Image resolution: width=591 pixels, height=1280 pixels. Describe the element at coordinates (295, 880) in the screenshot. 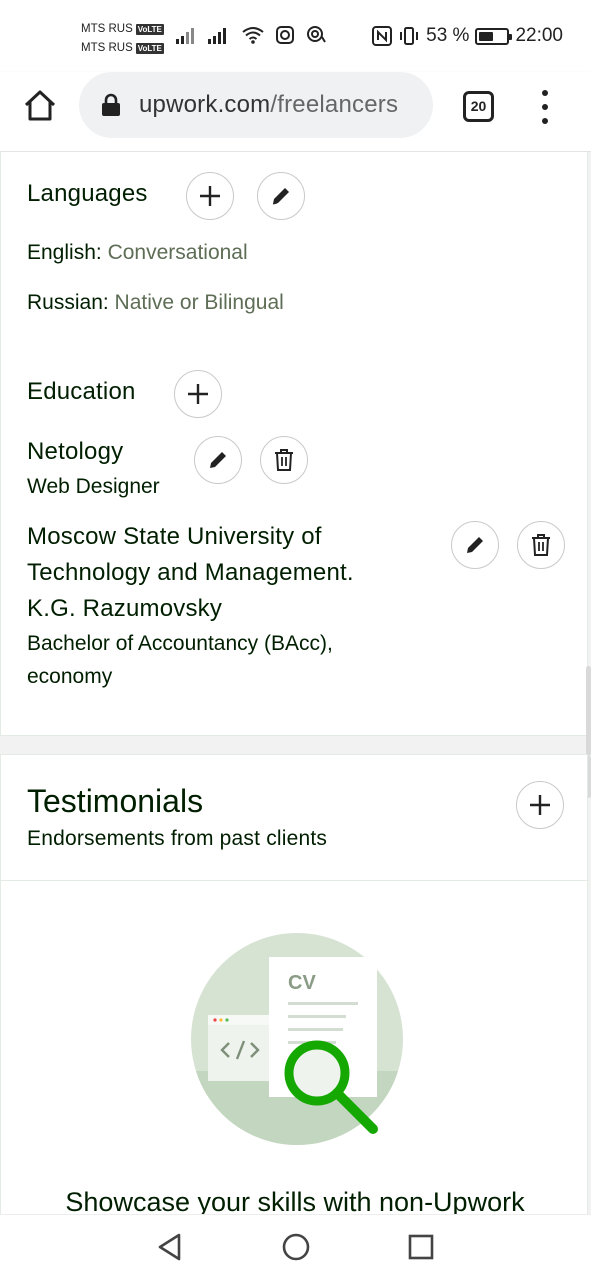

I see `divider` at that location.